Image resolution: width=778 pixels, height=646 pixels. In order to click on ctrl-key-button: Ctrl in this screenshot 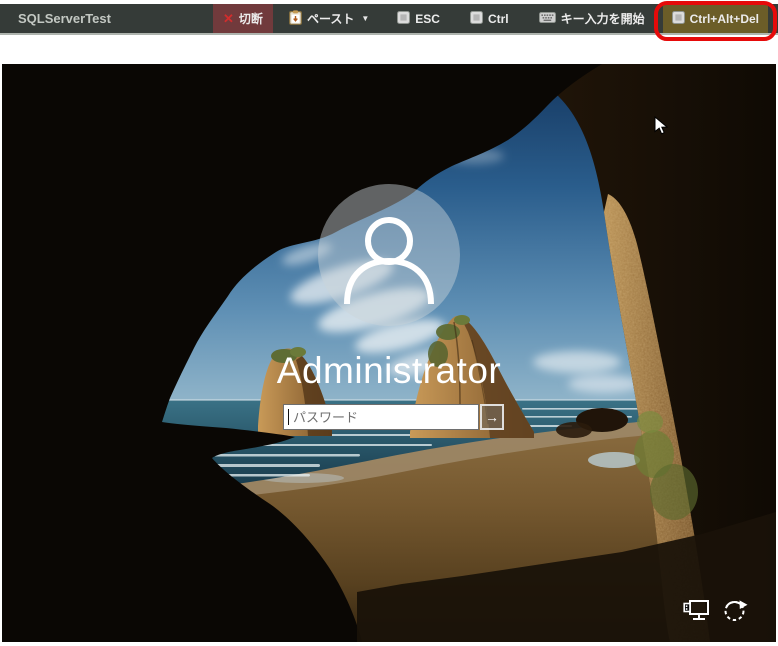, I will do `click(489, 18)`.